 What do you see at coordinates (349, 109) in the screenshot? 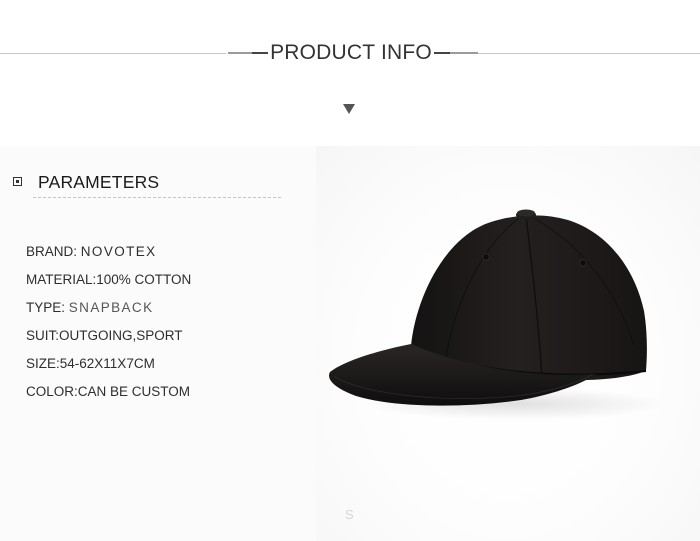
I see `triangle-down-icon` at bounding box center [349, 109].